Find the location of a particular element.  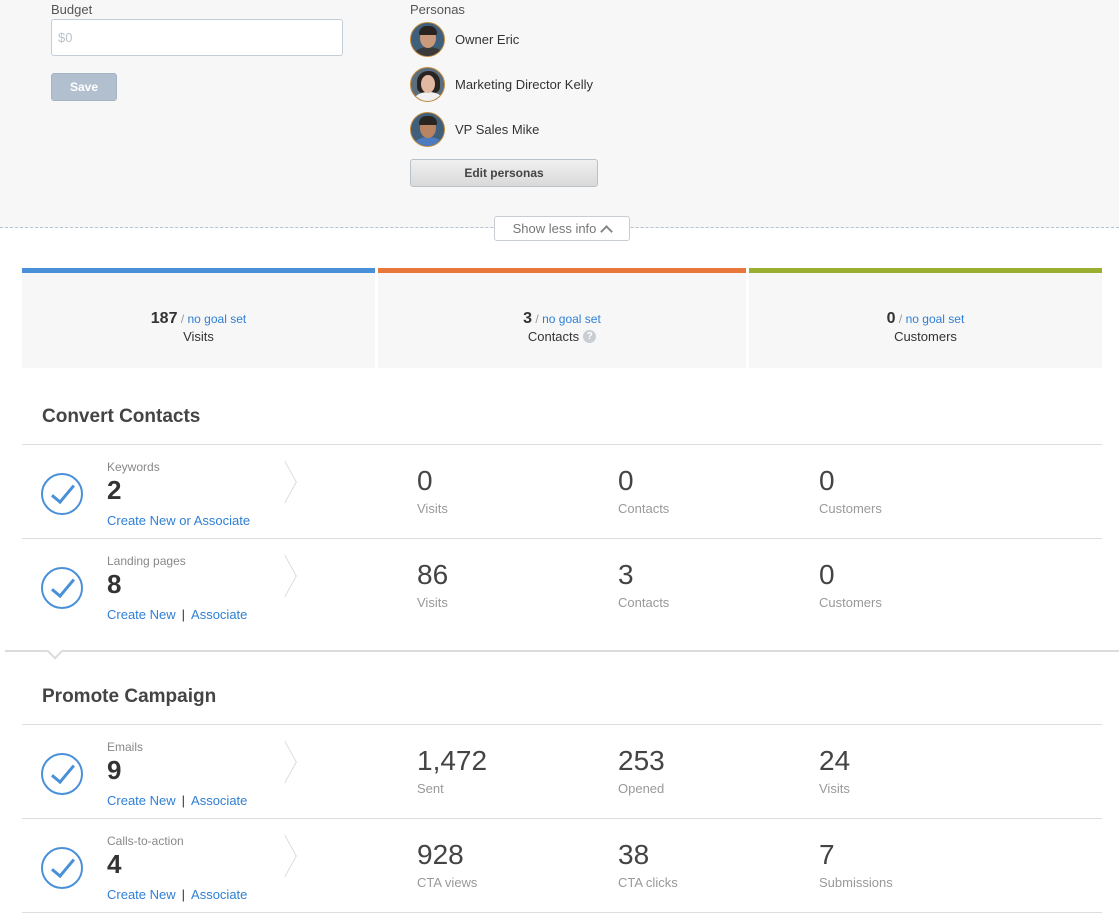

budget-input is located at coordinates (197, 37).